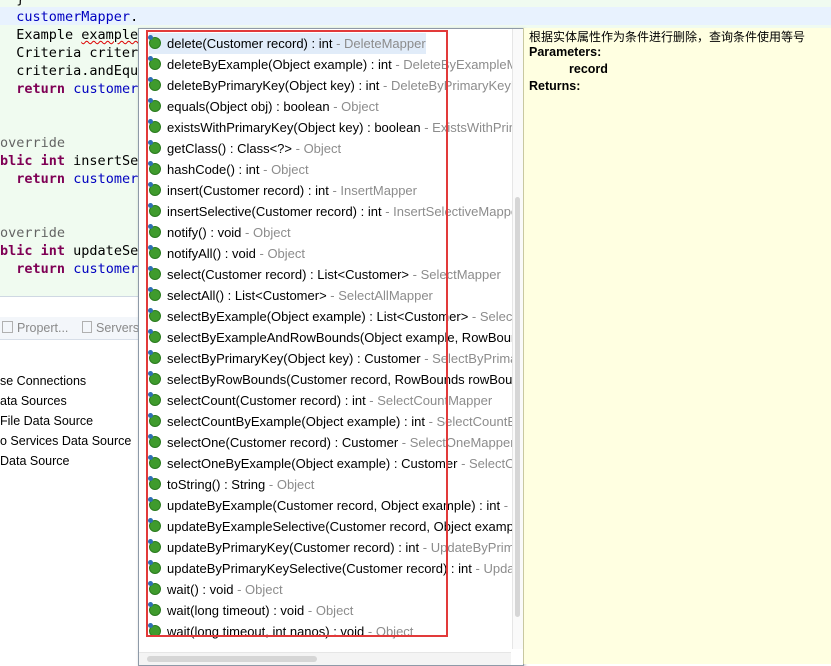  I want to click on tree-item: o Services Data Source, so click(65, 441).